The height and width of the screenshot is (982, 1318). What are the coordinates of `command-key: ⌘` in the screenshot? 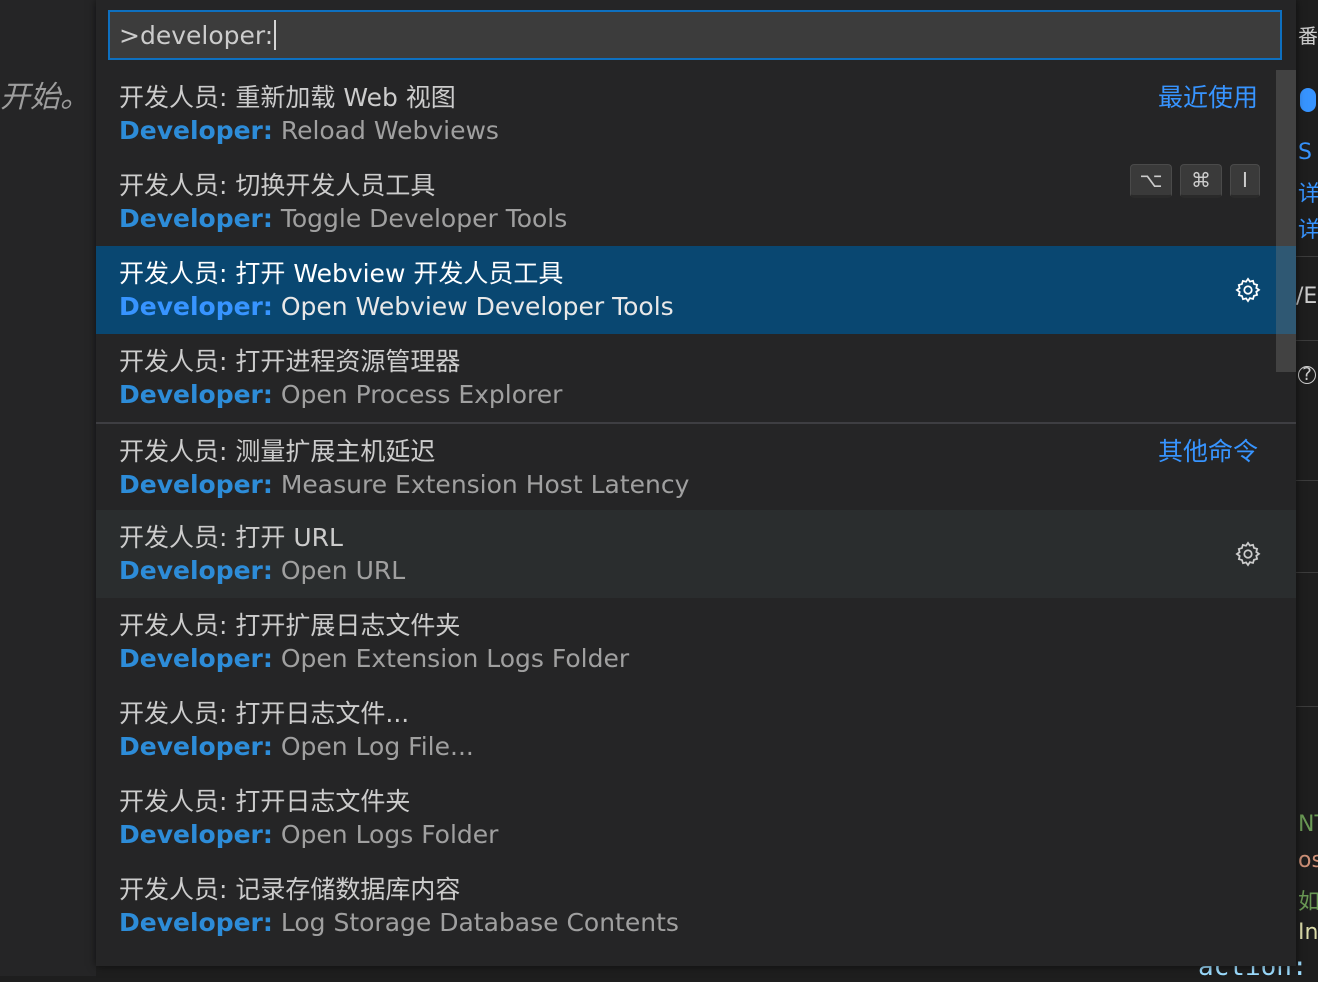 It's located at (1201, 181).